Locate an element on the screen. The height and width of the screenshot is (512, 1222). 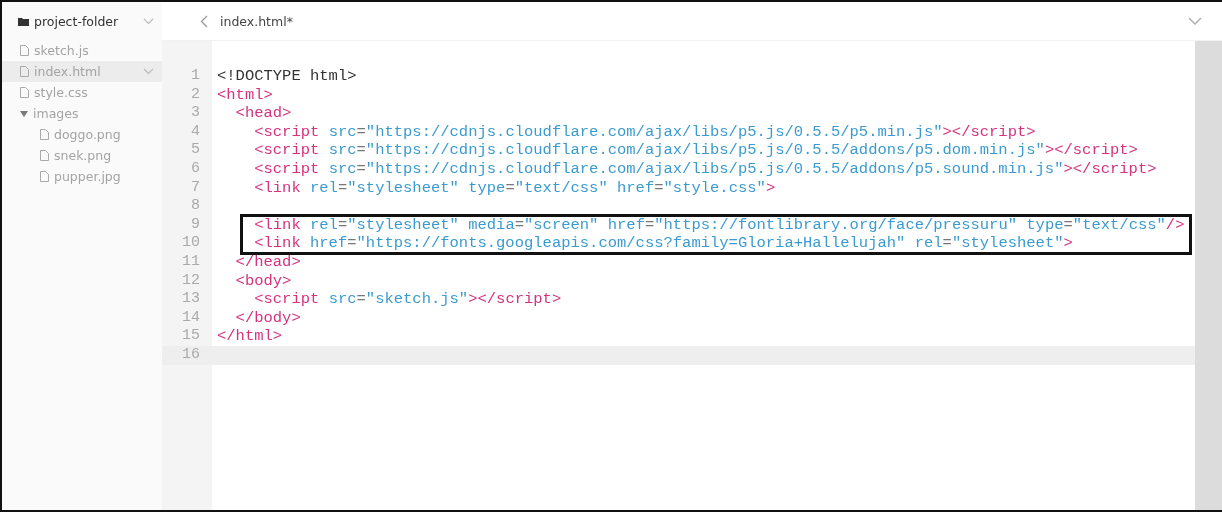
code-line: </html> is located at coordinates (250, 336).